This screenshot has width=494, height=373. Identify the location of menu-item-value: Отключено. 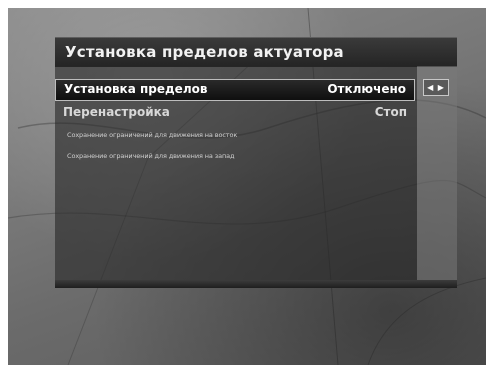
(366, 89).